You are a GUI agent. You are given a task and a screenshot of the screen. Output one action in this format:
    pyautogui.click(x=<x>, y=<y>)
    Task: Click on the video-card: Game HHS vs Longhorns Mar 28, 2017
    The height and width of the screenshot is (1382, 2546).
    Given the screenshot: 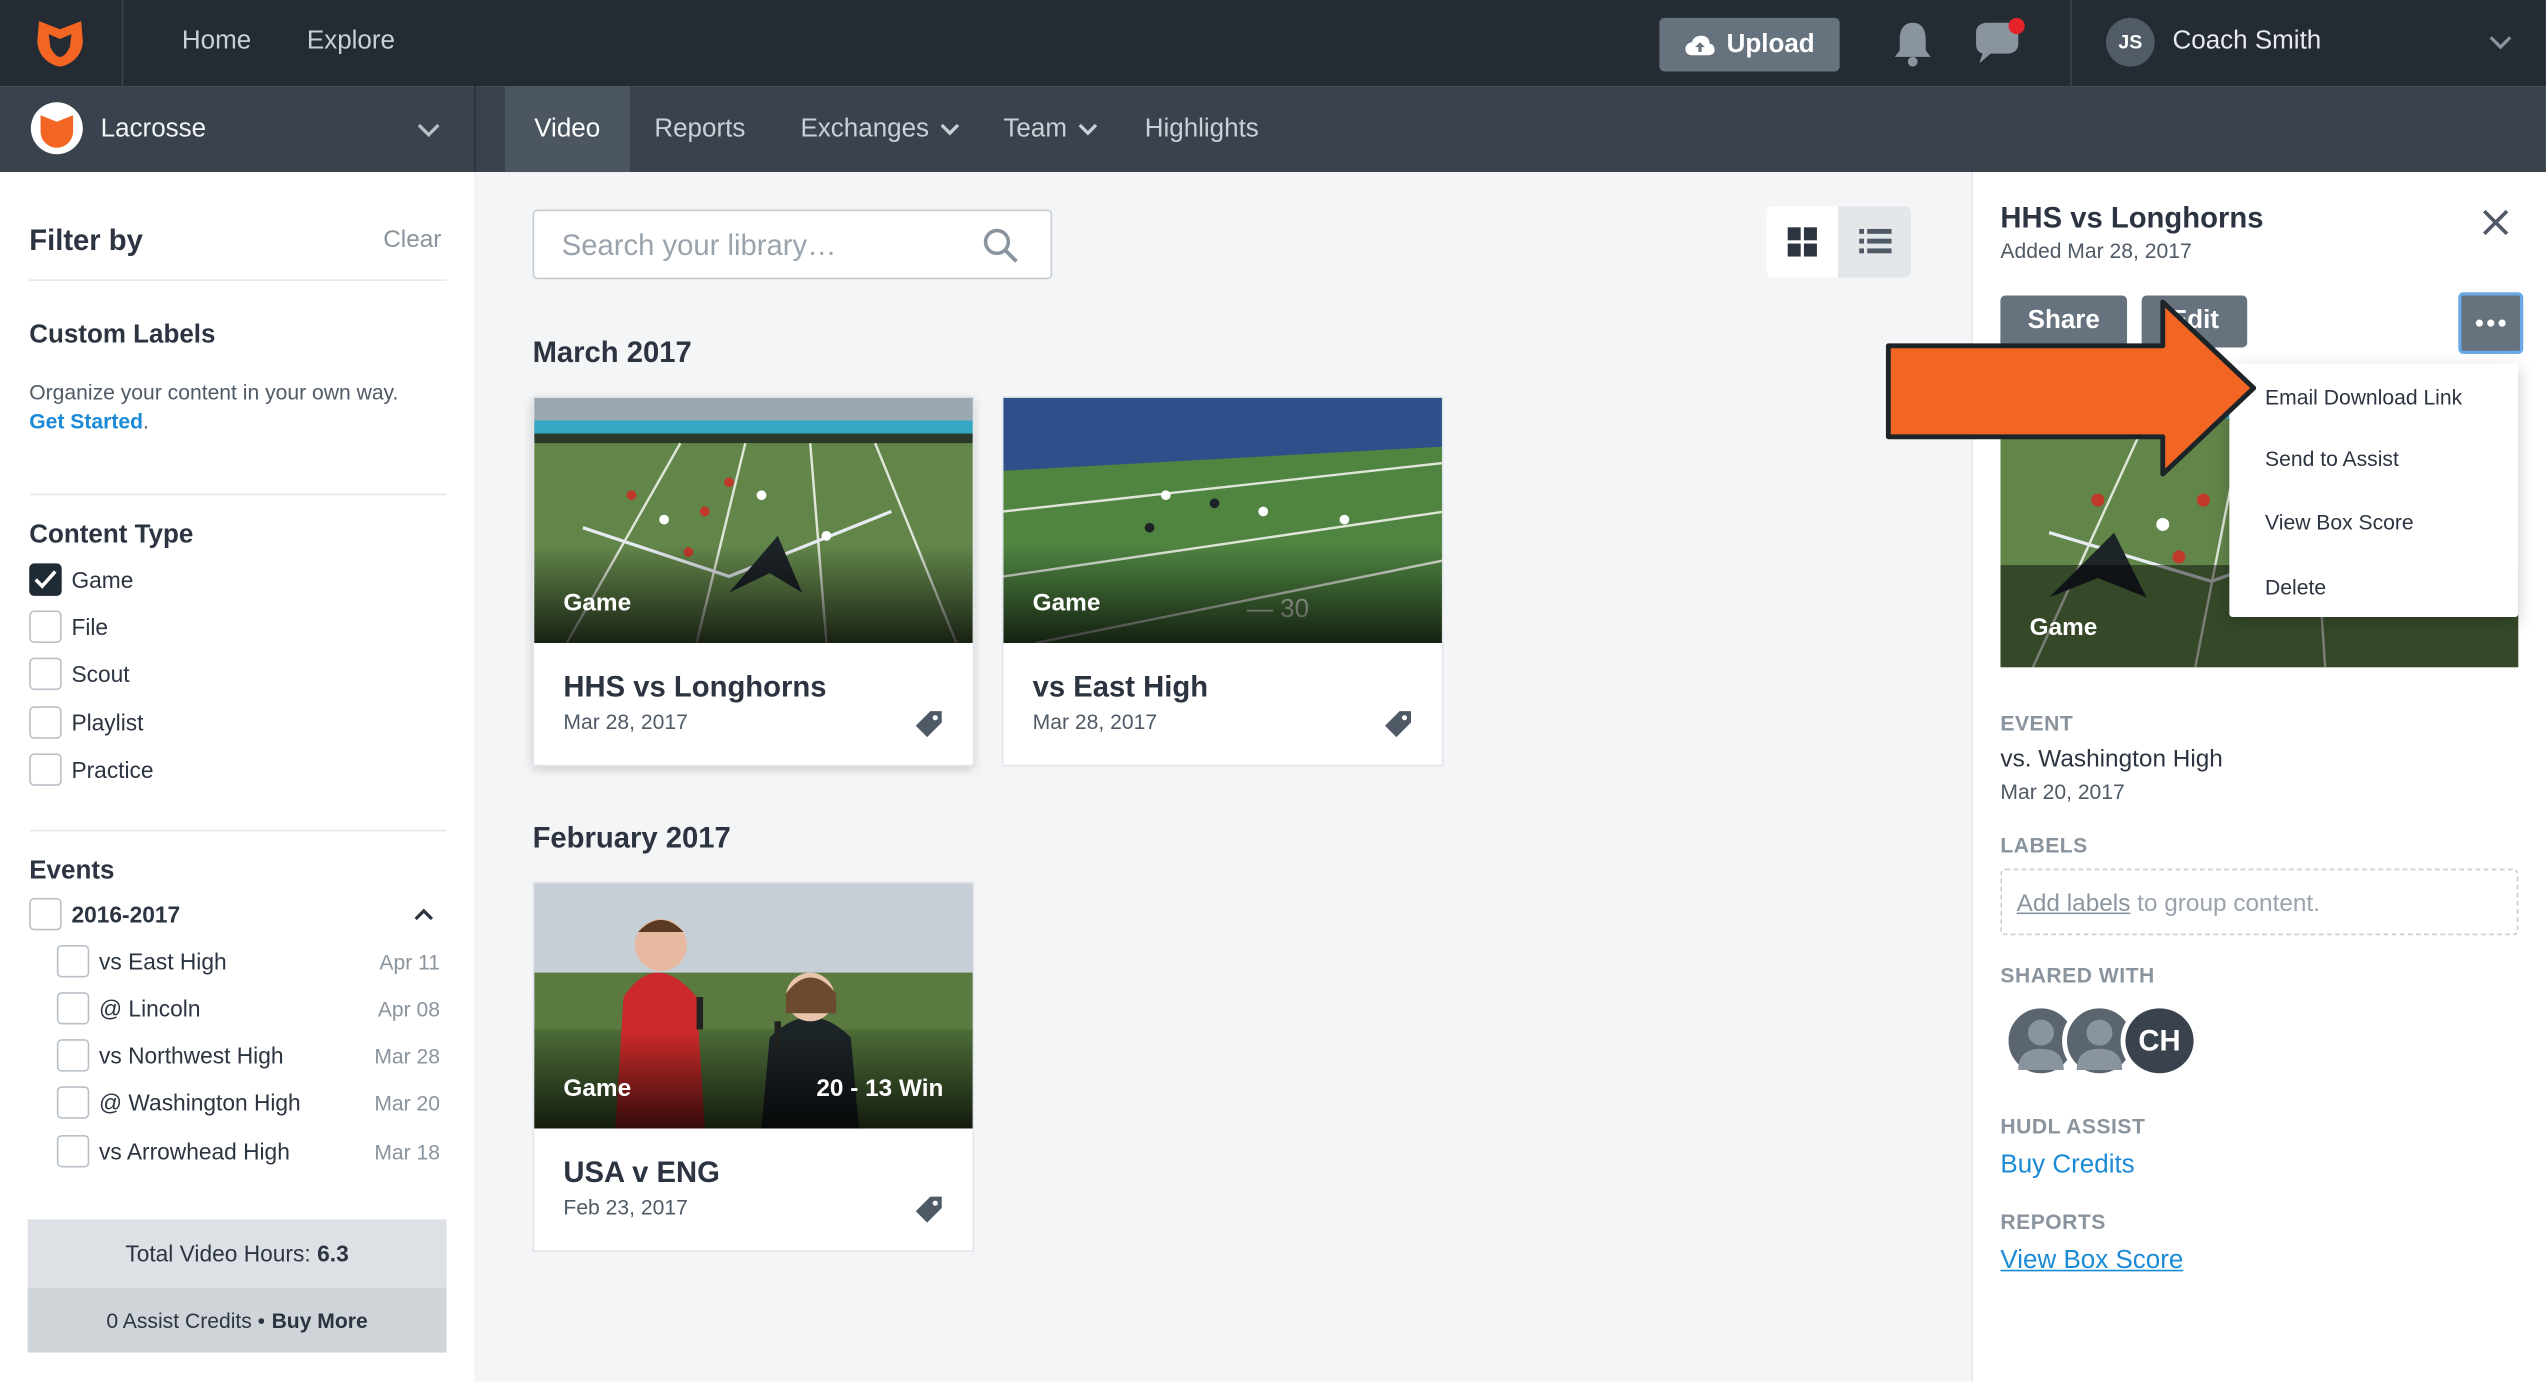 What is the action you would take?
    pyautogui.click(x=753, y=581)
    